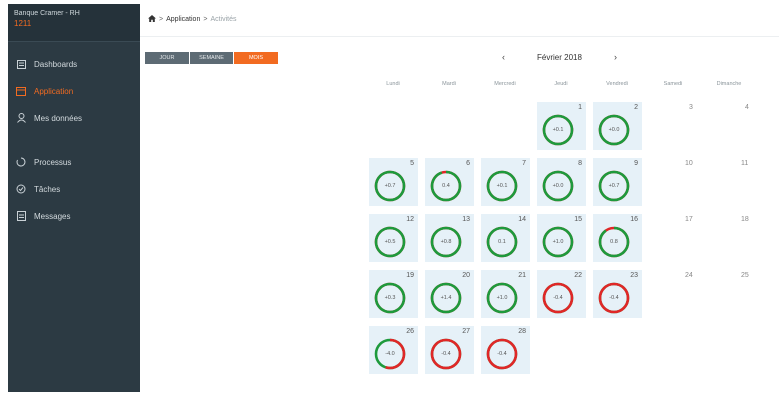 The width and height of the screenshot is (779, 394). What do you see at coordinates (390, 298) in the screenshot?
I see `day-value: +0.3` at bounding box center [390, 298].